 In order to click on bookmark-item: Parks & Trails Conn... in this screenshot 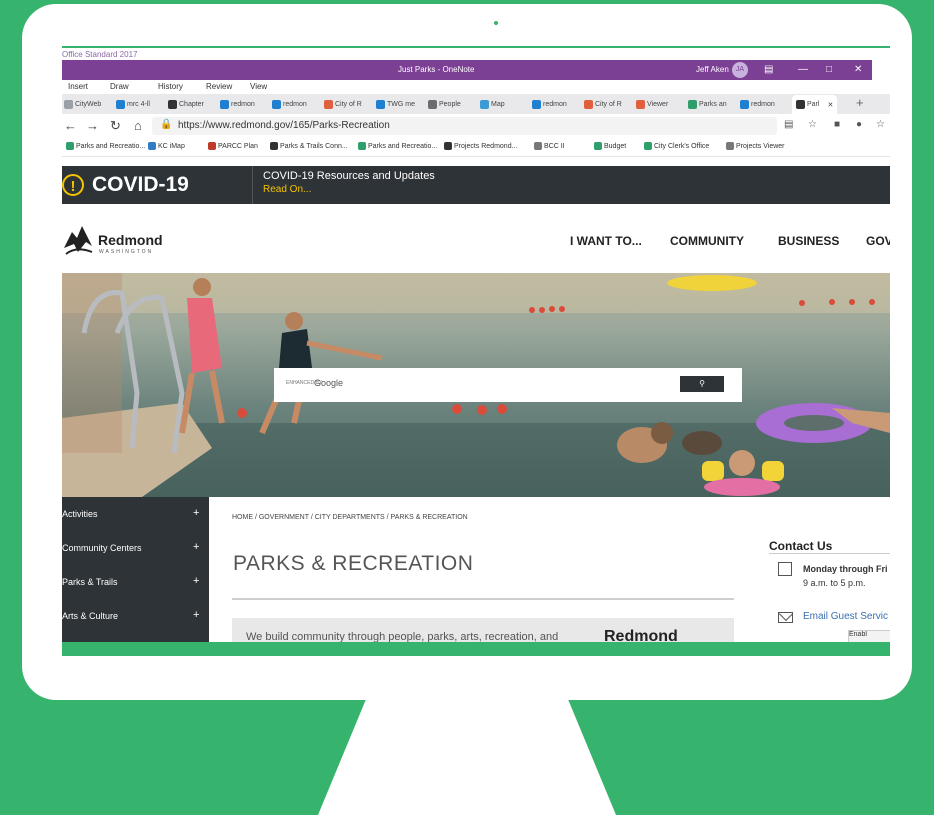, I will do `click(309, 146)`.